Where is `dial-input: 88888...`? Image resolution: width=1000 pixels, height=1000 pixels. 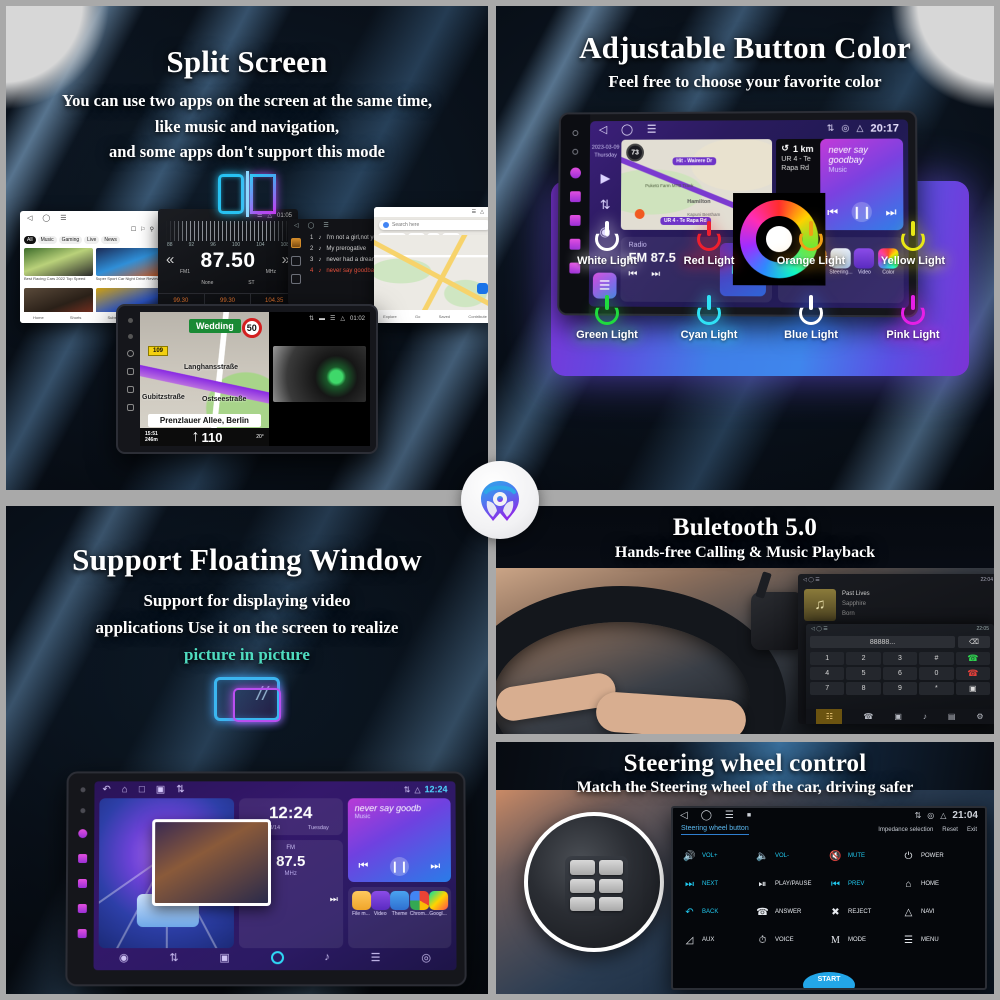
dial-input: 88888... is located at coordinates (882, 642).